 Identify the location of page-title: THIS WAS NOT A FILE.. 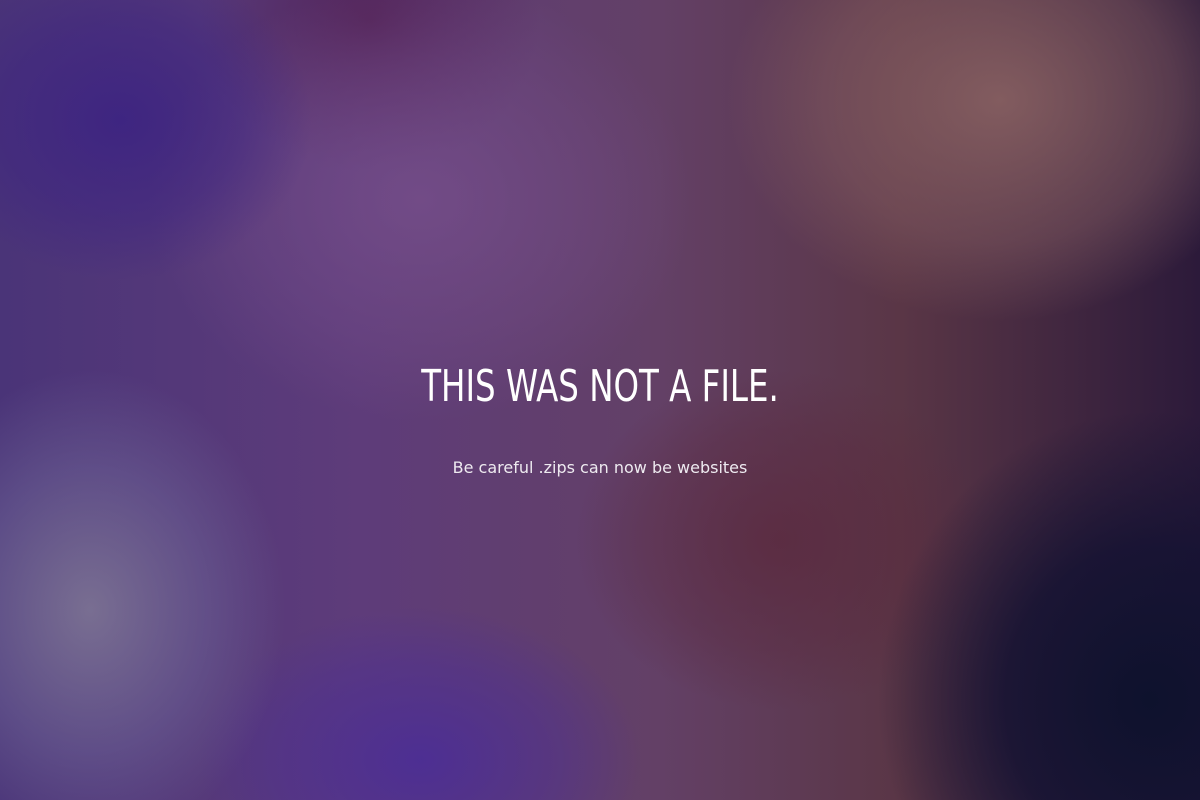
(600, 386).